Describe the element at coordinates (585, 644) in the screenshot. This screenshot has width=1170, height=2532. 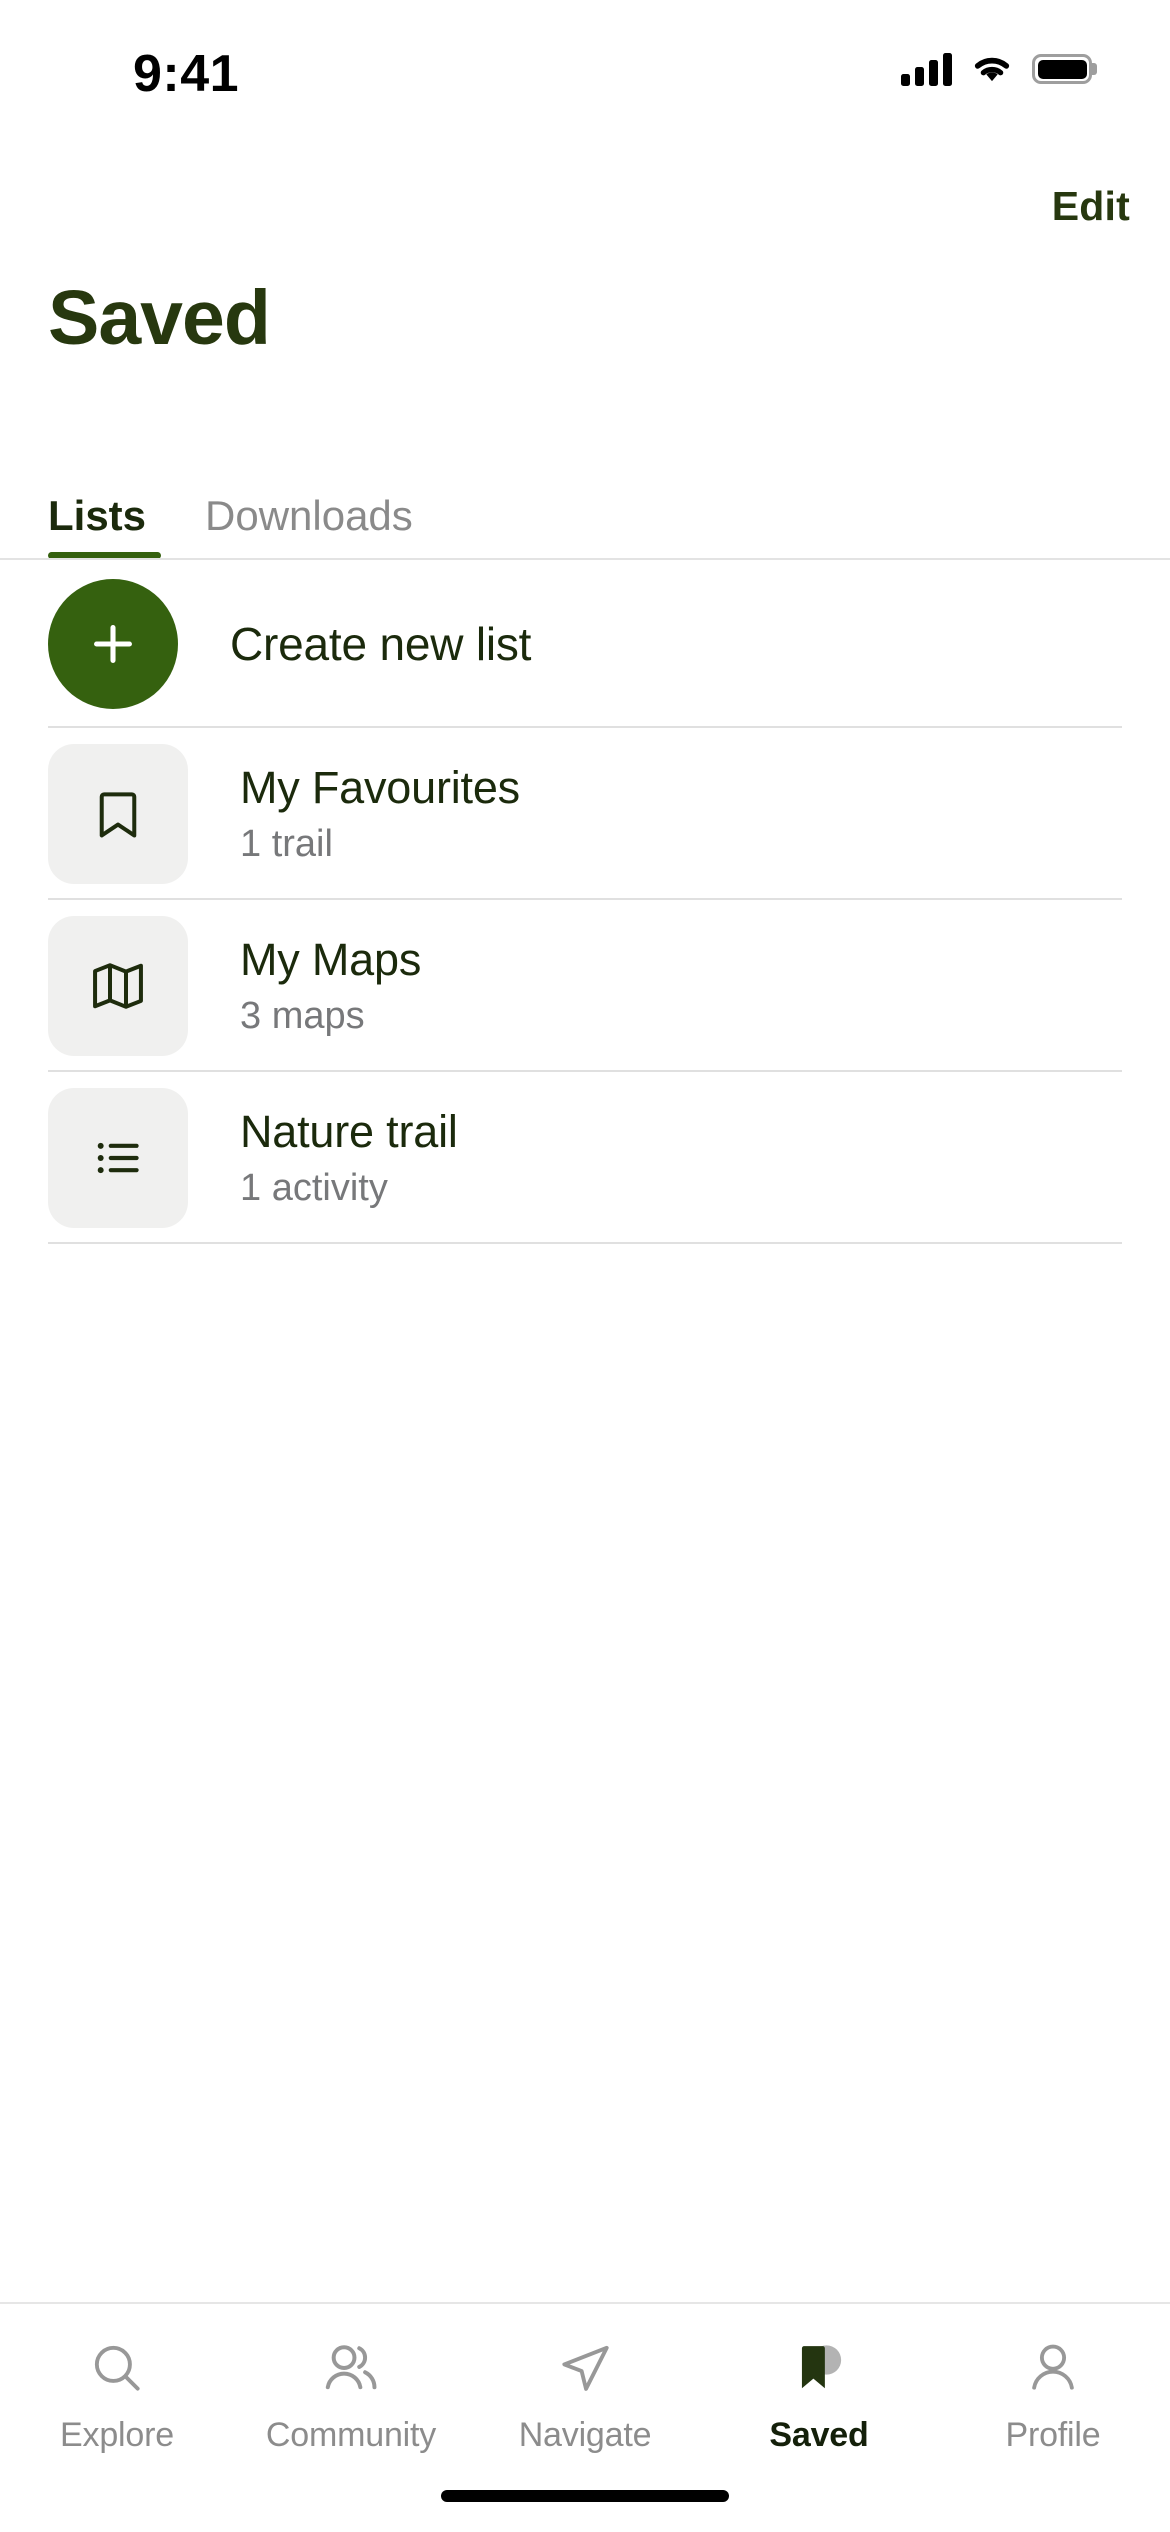
I see `create-new-list-row: Create new list` at that location.